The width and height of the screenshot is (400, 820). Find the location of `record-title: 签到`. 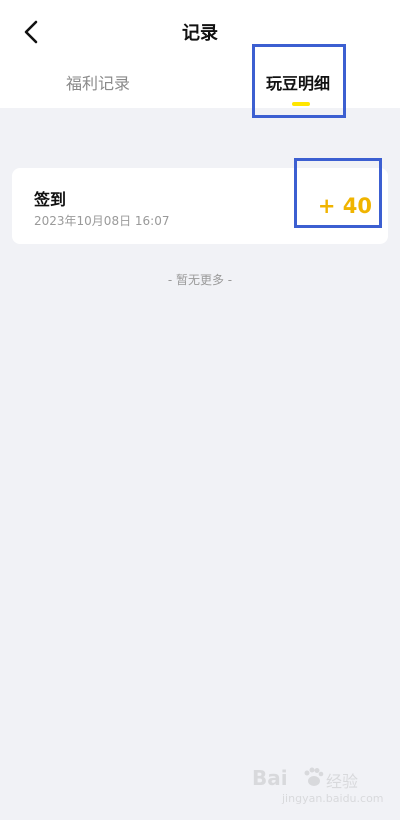

record-title: 签到 is located at coordinates (50, 199).